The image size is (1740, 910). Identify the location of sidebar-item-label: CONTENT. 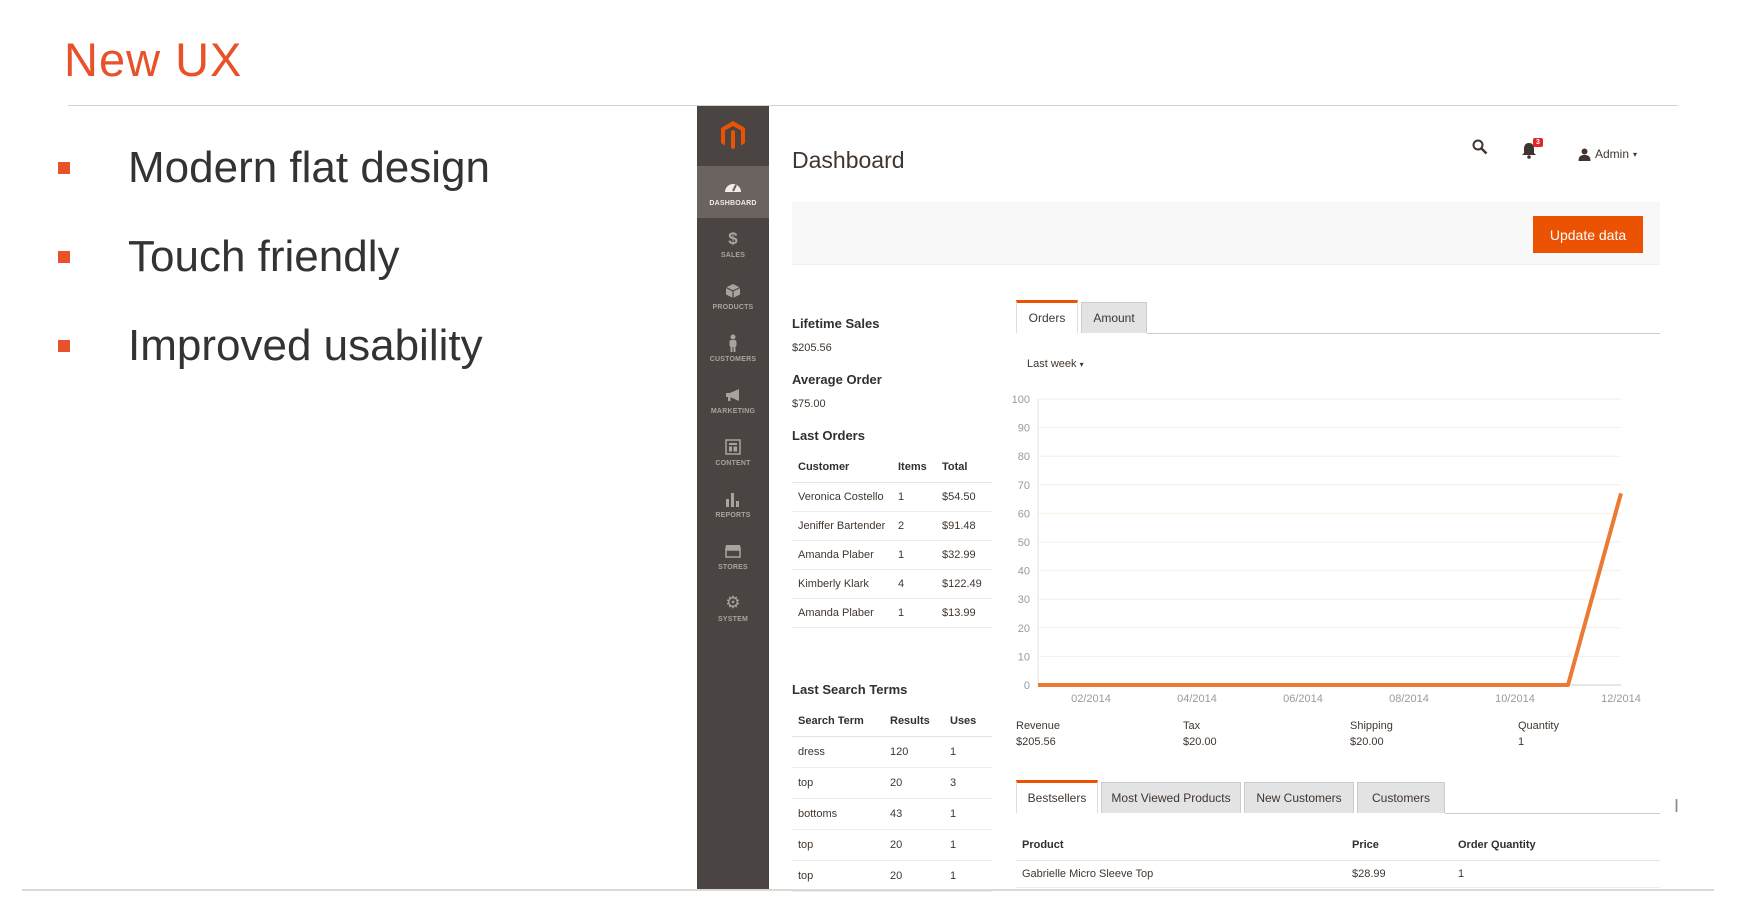
(733, 463).